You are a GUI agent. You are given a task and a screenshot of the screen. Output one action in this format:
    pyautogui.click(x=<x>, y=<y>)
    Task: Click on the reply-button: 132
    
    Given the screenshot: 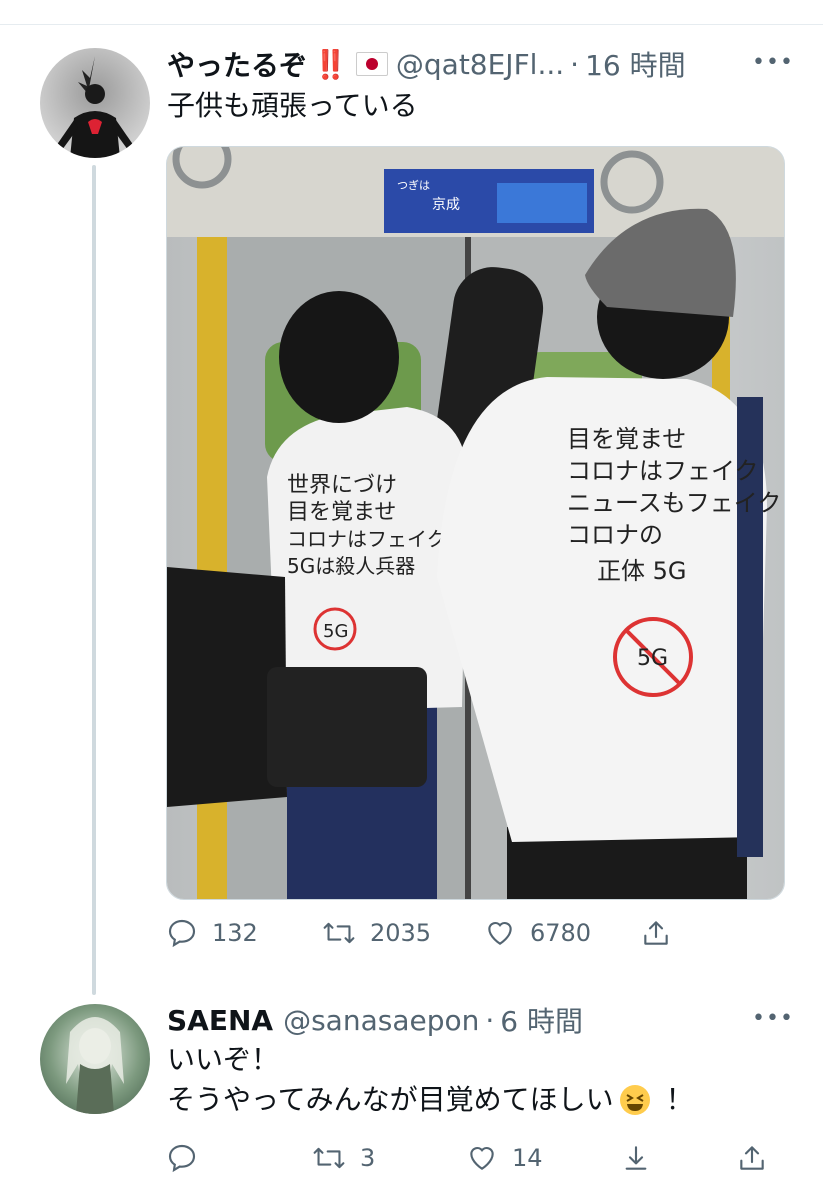 What is the action you would take?
    pyautogui.click(x=244, y=933)
    